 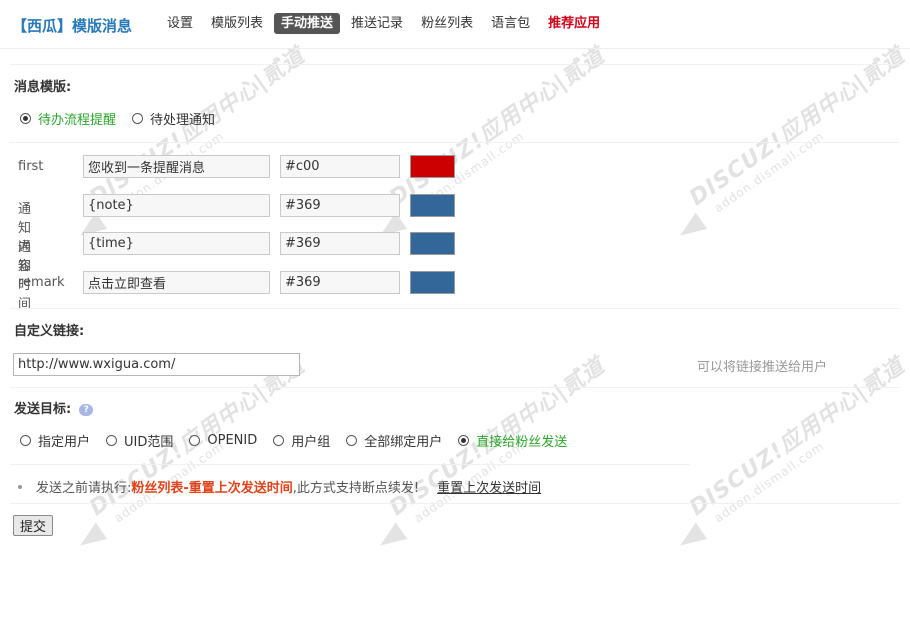 What do you see at coordinates (377, 23) in the screenshot?
I see `nav-push-log: 推送记录` at bounding box center [377, 23].